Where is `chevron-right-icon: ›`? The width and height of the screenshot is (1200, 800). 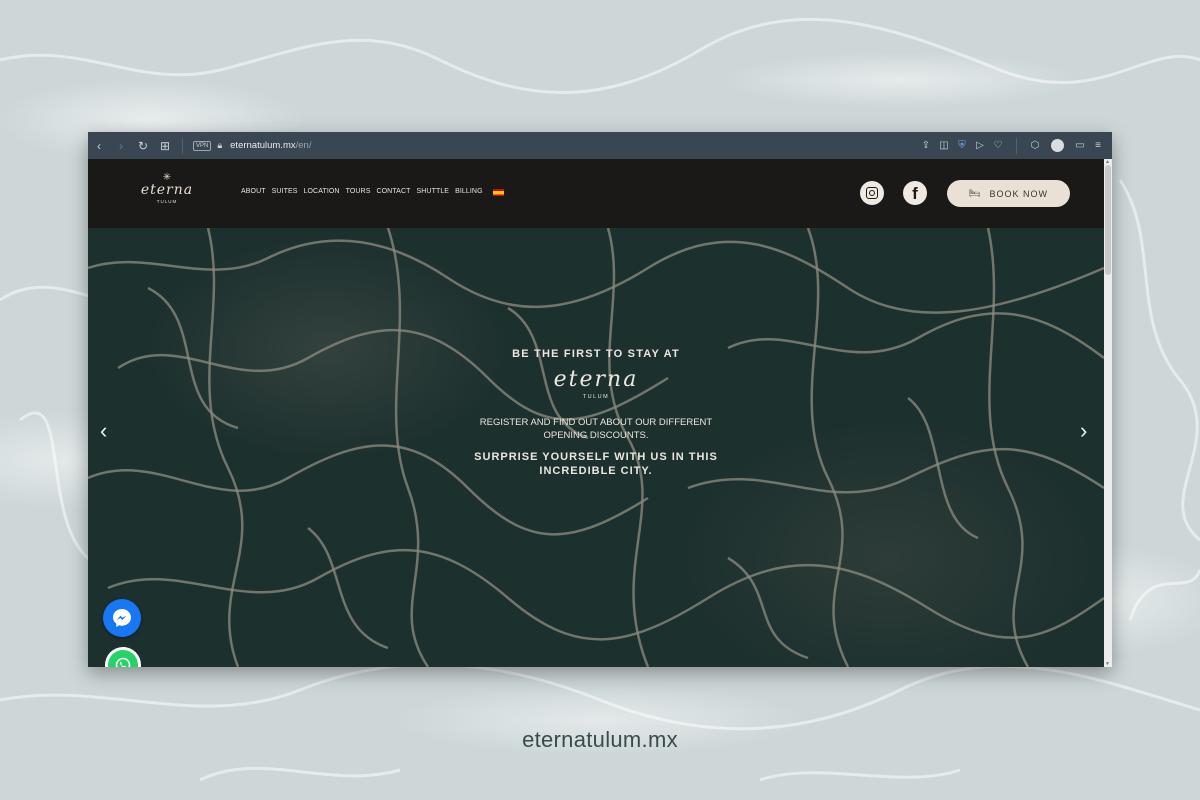 chevron-right-icon: › is located at coordinates (1083, 431).